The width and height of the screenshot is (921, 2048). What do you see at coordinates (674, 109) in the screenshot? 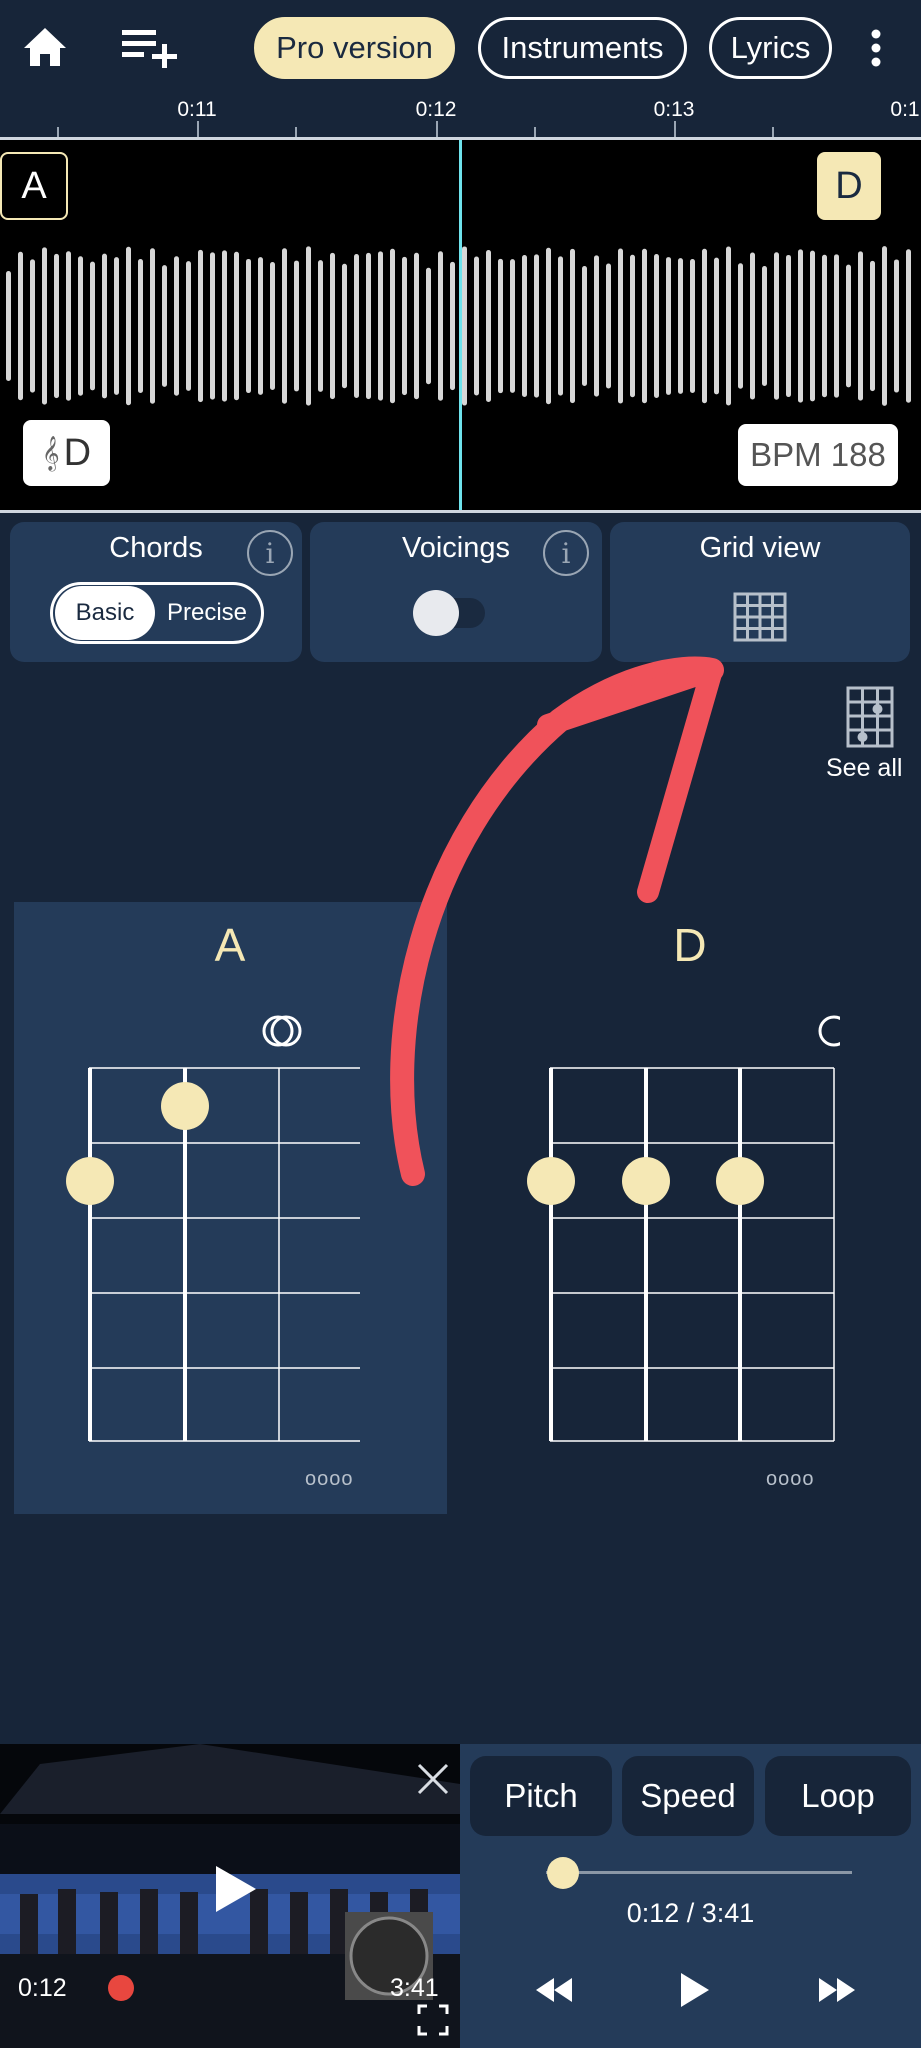
I see `time-tick-label: 0:13` at bounding box center [674, 109].